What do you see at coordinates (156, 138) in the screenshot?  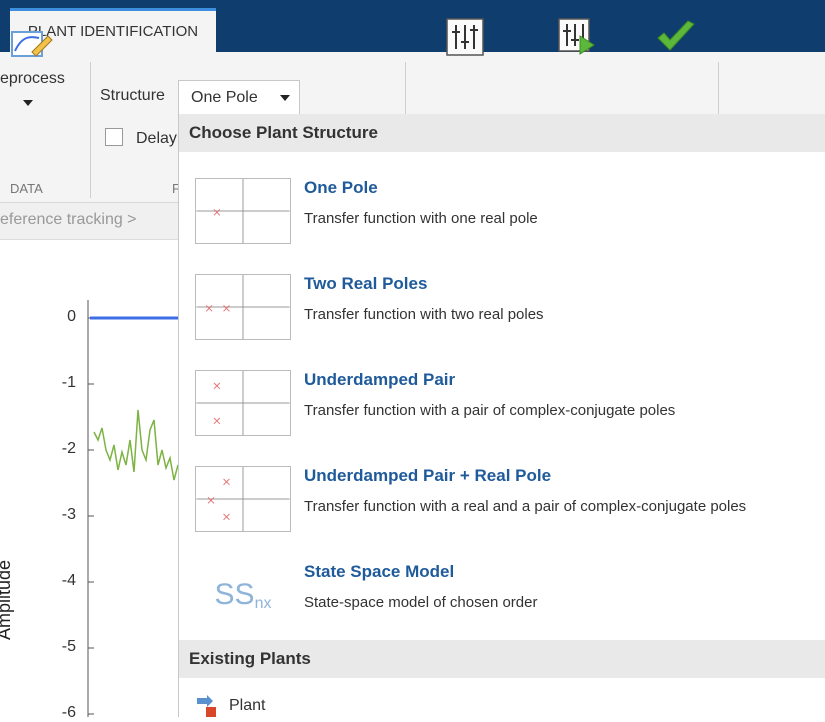 I see `delay-label: Delay` at bounding box center [156, 138].